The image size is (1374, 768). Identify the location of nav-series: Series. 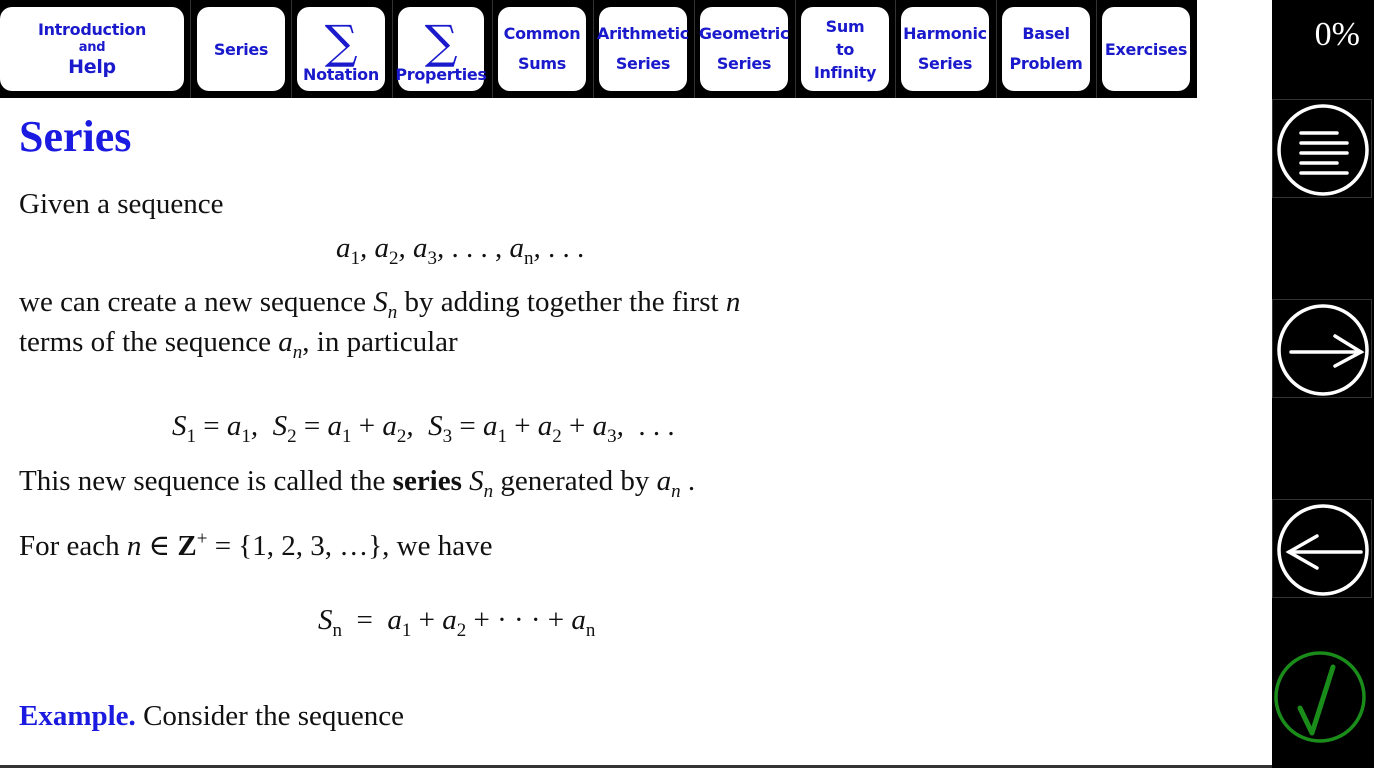
(241, 49).